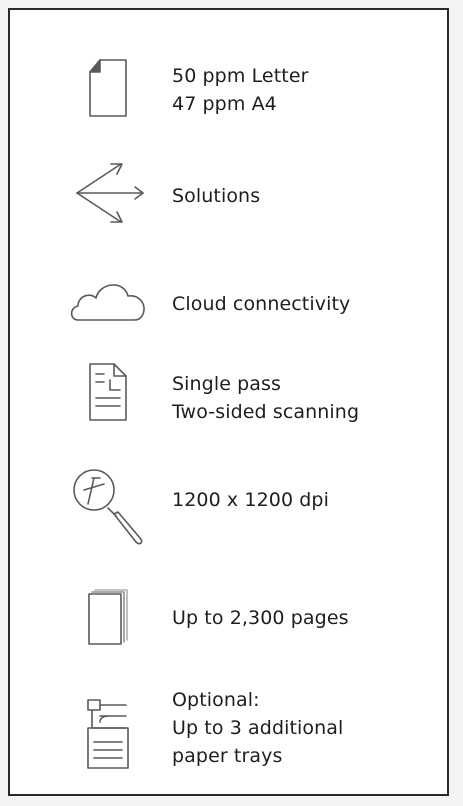 The height and width of the screenshot is (806, 463). Describe the element at coordinates (240, 90) in the screenshot. I see `feature-speed-label: 50 ppm Letter 47 ppm A4` at that location.